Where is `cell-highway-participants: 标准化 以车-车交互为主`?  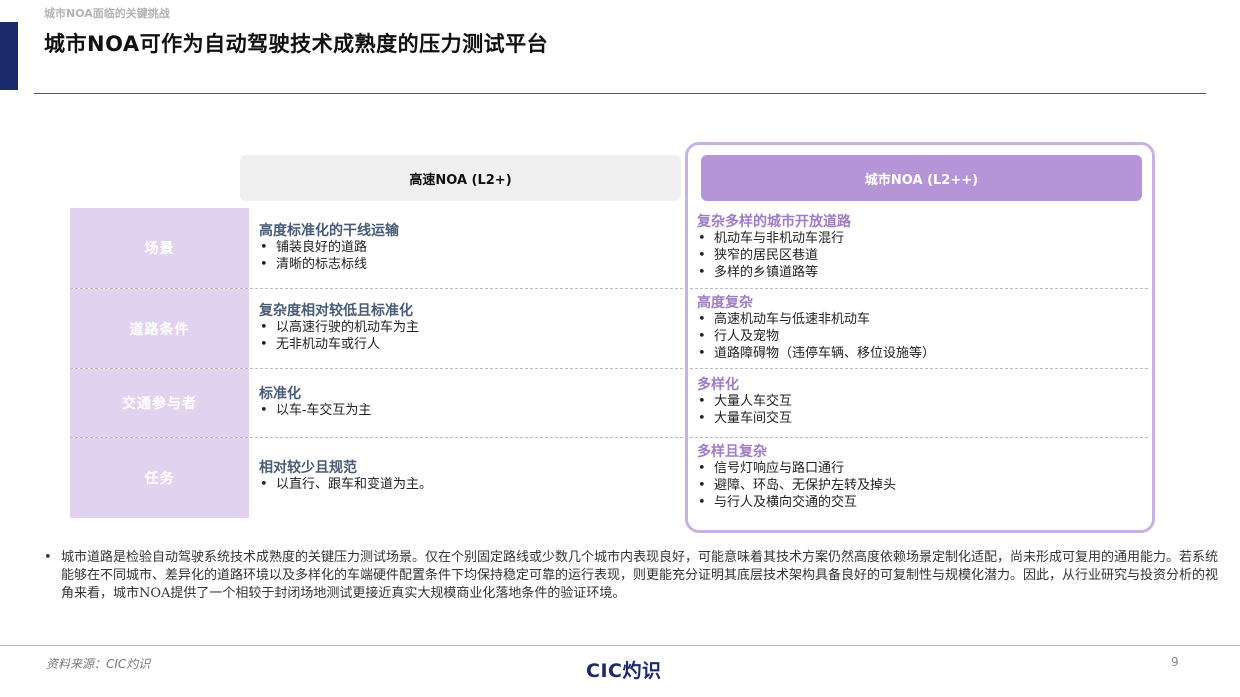 cell-highway-participants: 标准化 以车-车交互为主 is located at coordinates (315, 402).